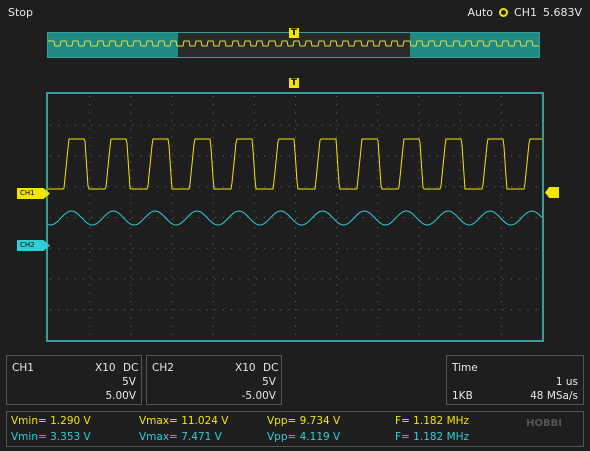 This screenshot has height=451, width=590. Describe the element at coordinates (294, 83) in the screenshot. I see `trigger-position-marker: T` at that location.